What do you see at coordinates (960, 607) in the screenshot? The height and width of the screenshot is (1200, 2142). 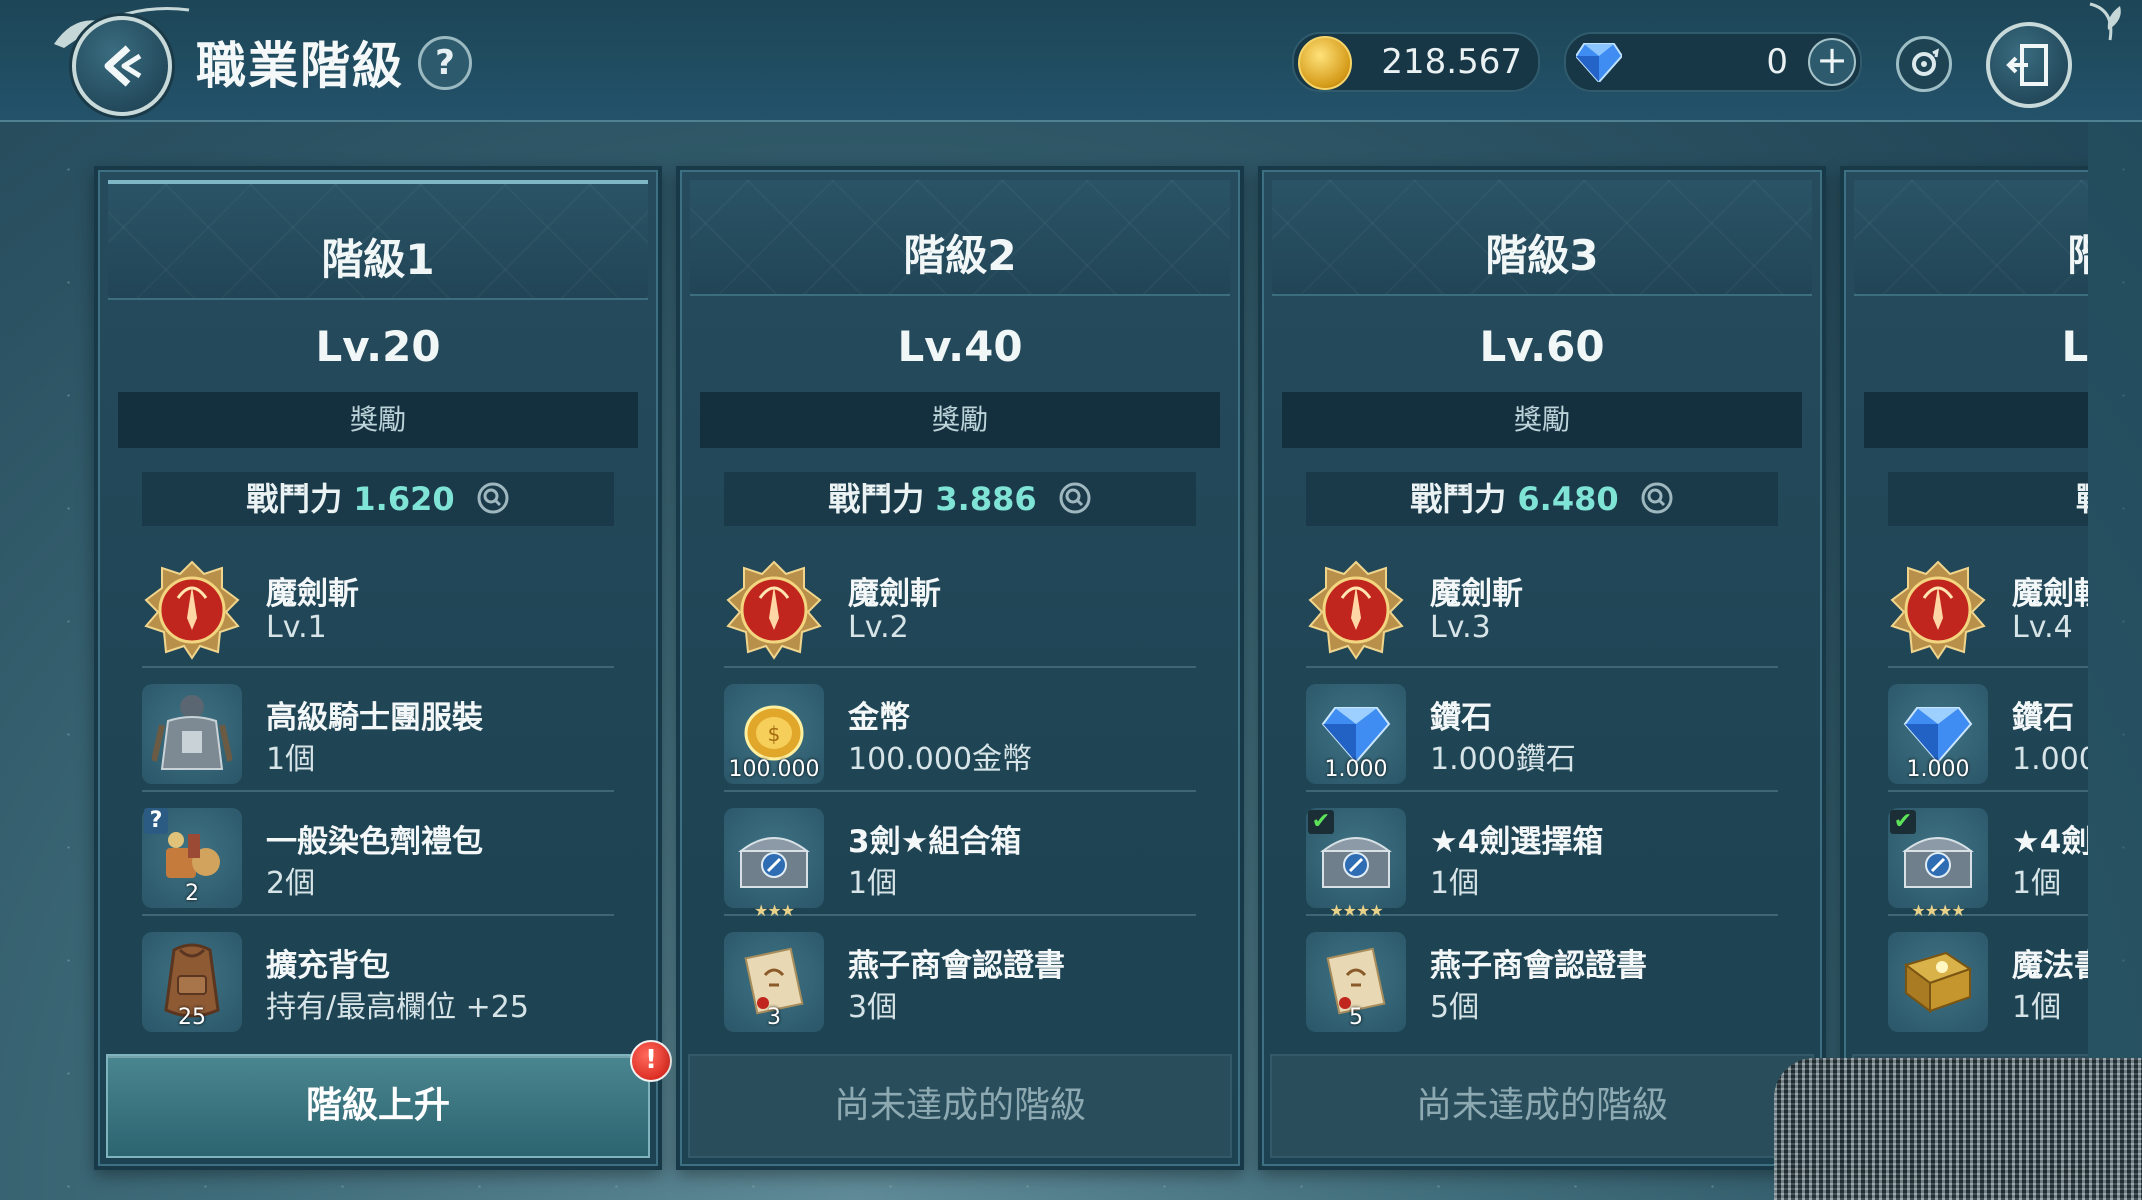 I see `reward-item: 魔劍斬 Lv.2` at bounding box center [960, 607].